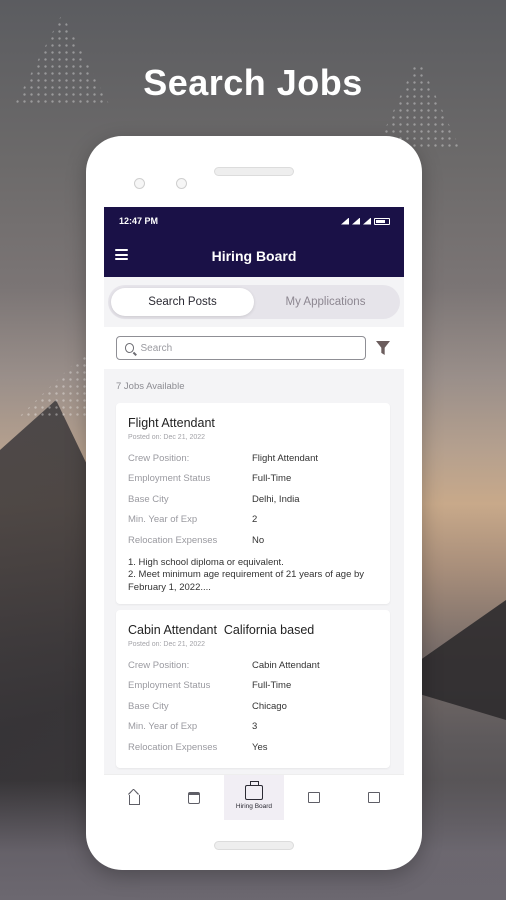  What do you see at coordinates (254, 221) in the screenshot?
I see `status-bar: 12:47 PM` at bounding box center [254, 221].